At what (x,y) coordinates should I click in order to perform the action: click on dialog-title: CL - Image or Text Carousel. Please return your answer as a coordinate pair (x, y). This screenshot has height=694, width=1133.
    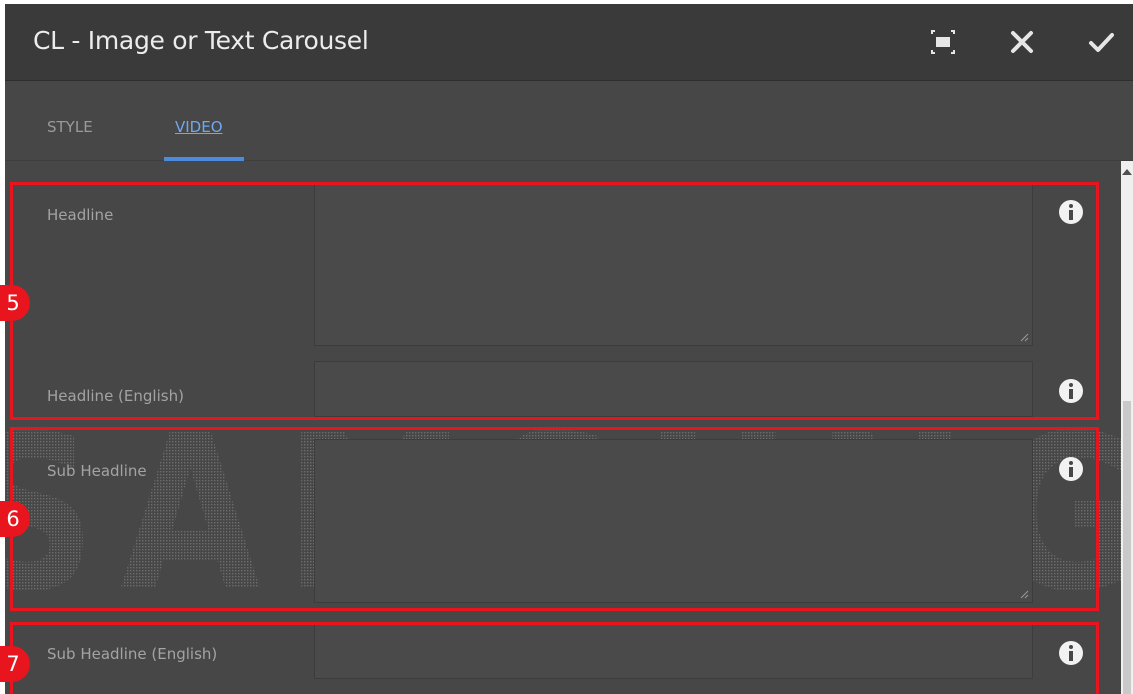
    Looking at the image, I should click on (201, 40).